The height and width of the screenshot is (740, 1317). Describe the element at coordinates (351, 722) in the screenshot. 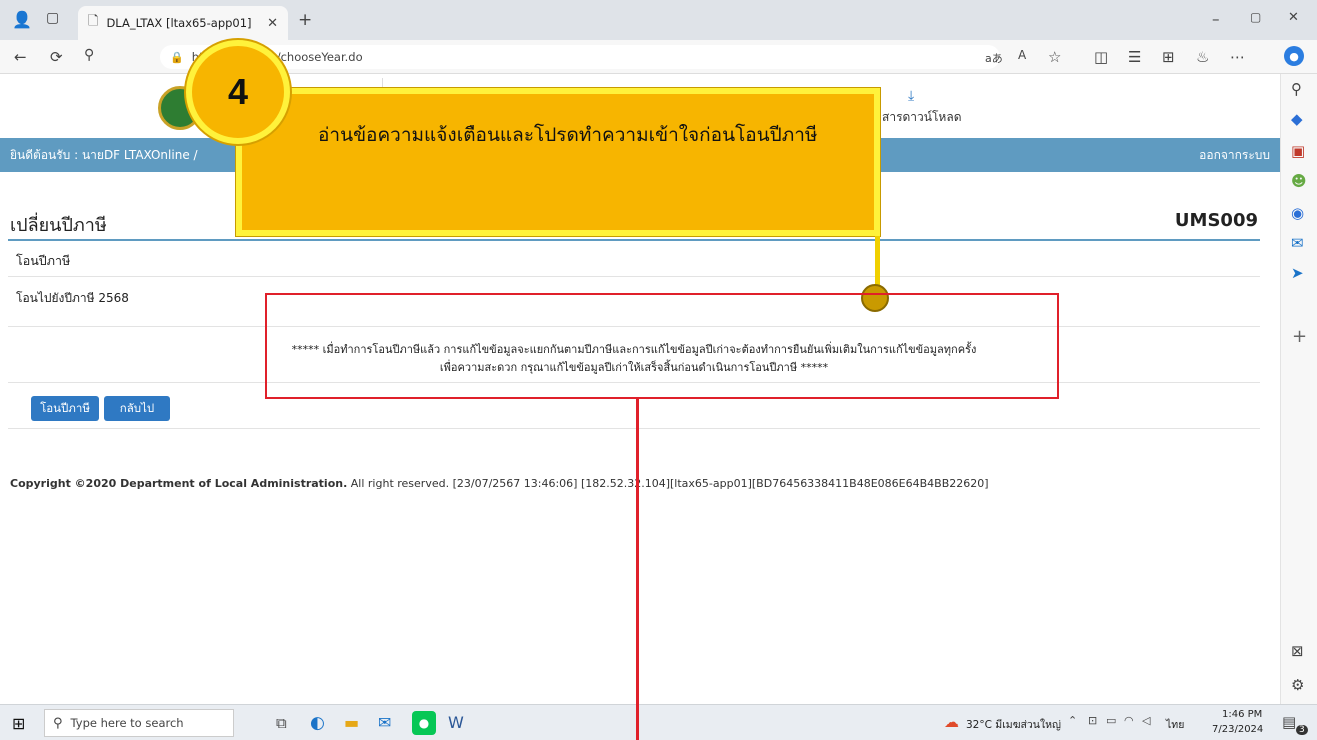

I see `file-explorer-icon: ▬` at that location.